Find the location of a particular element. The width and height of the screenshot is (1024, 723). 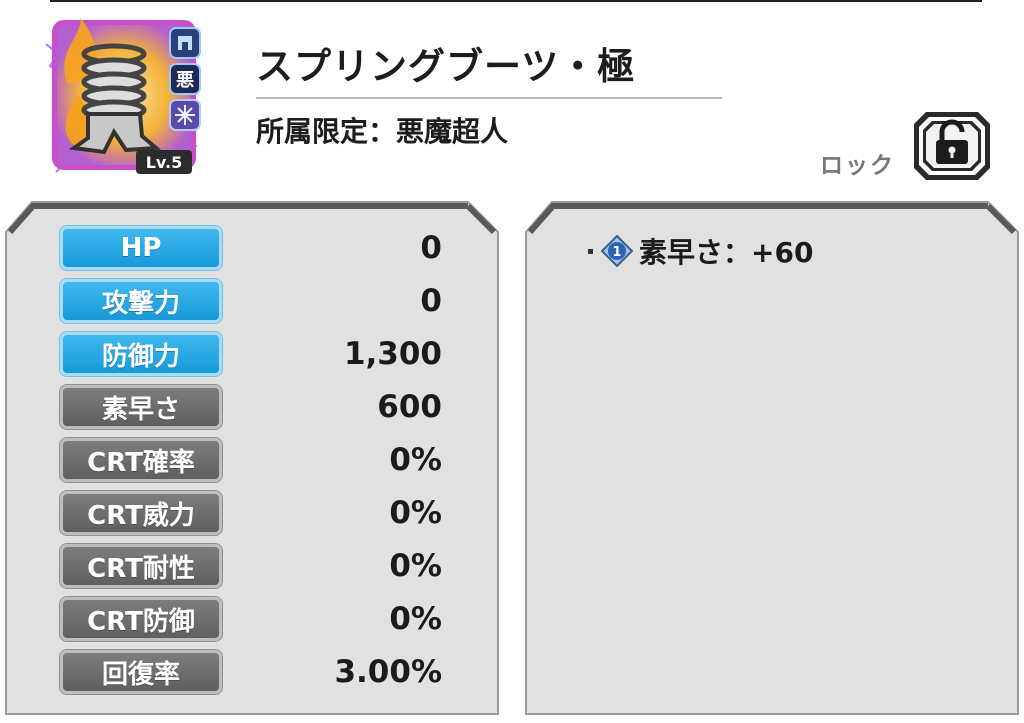

stat-label: HP is located at coordinates (141, 248).